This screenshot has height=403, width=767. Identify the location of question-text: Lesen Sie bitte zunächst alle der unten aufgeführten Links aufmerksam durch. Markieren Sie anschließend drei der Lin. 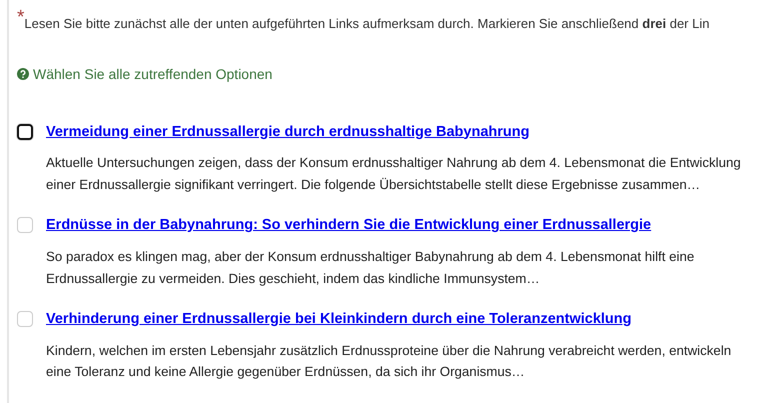
(367, 24).